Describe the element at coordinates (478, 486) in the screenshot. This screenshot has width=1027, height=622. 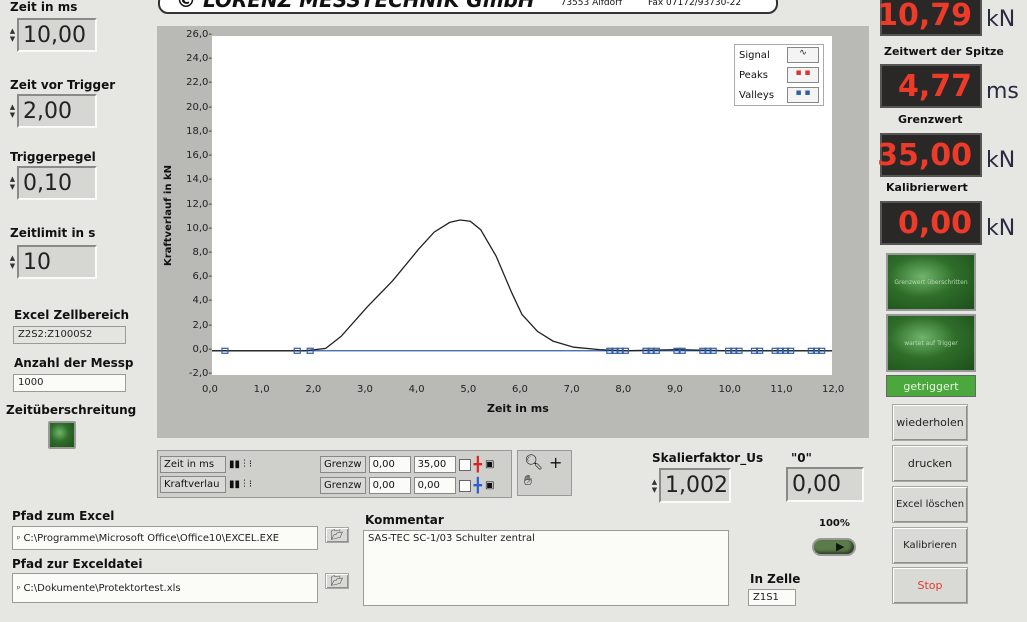
I see `cursor-crosshair-blue-icon: ╋` at that location.